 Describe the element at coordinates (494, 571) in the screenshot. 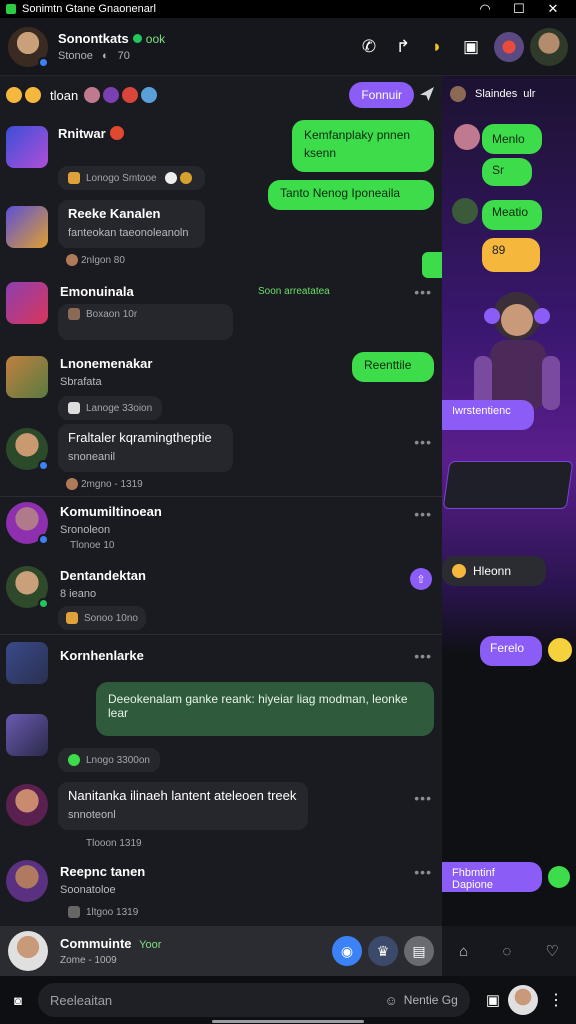

I see `message-bubble: Hleonn` at that location.